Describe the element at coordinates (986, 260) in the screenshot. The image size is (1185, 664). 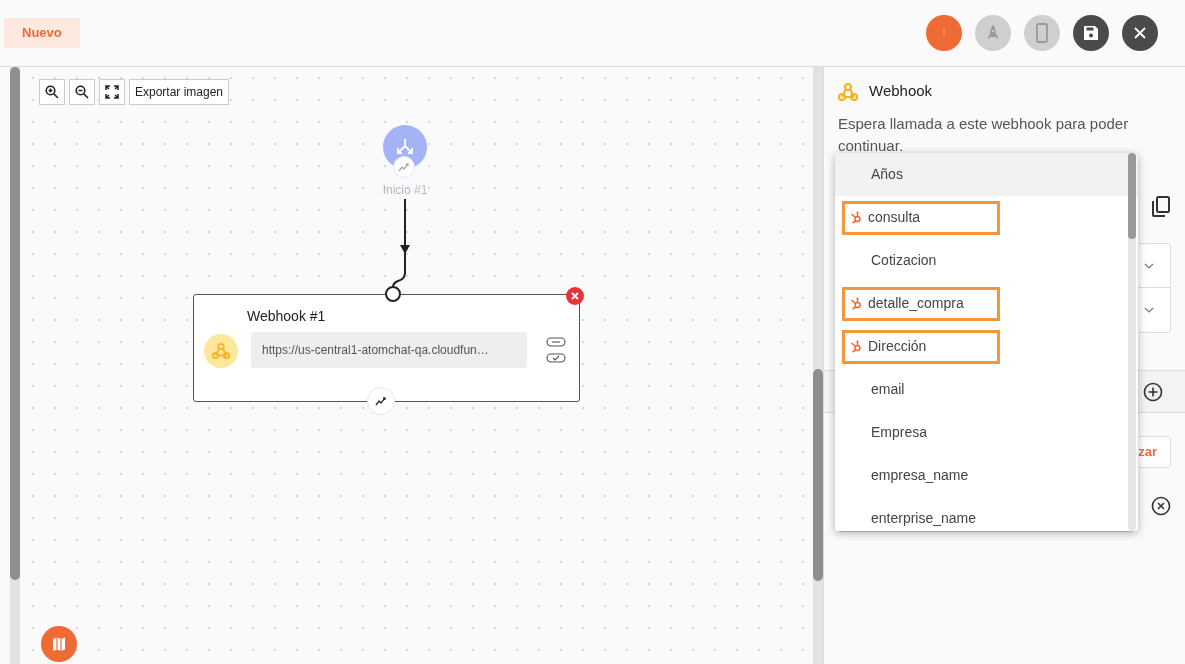
I see `dropdown-item: Cotizacion` at that location.